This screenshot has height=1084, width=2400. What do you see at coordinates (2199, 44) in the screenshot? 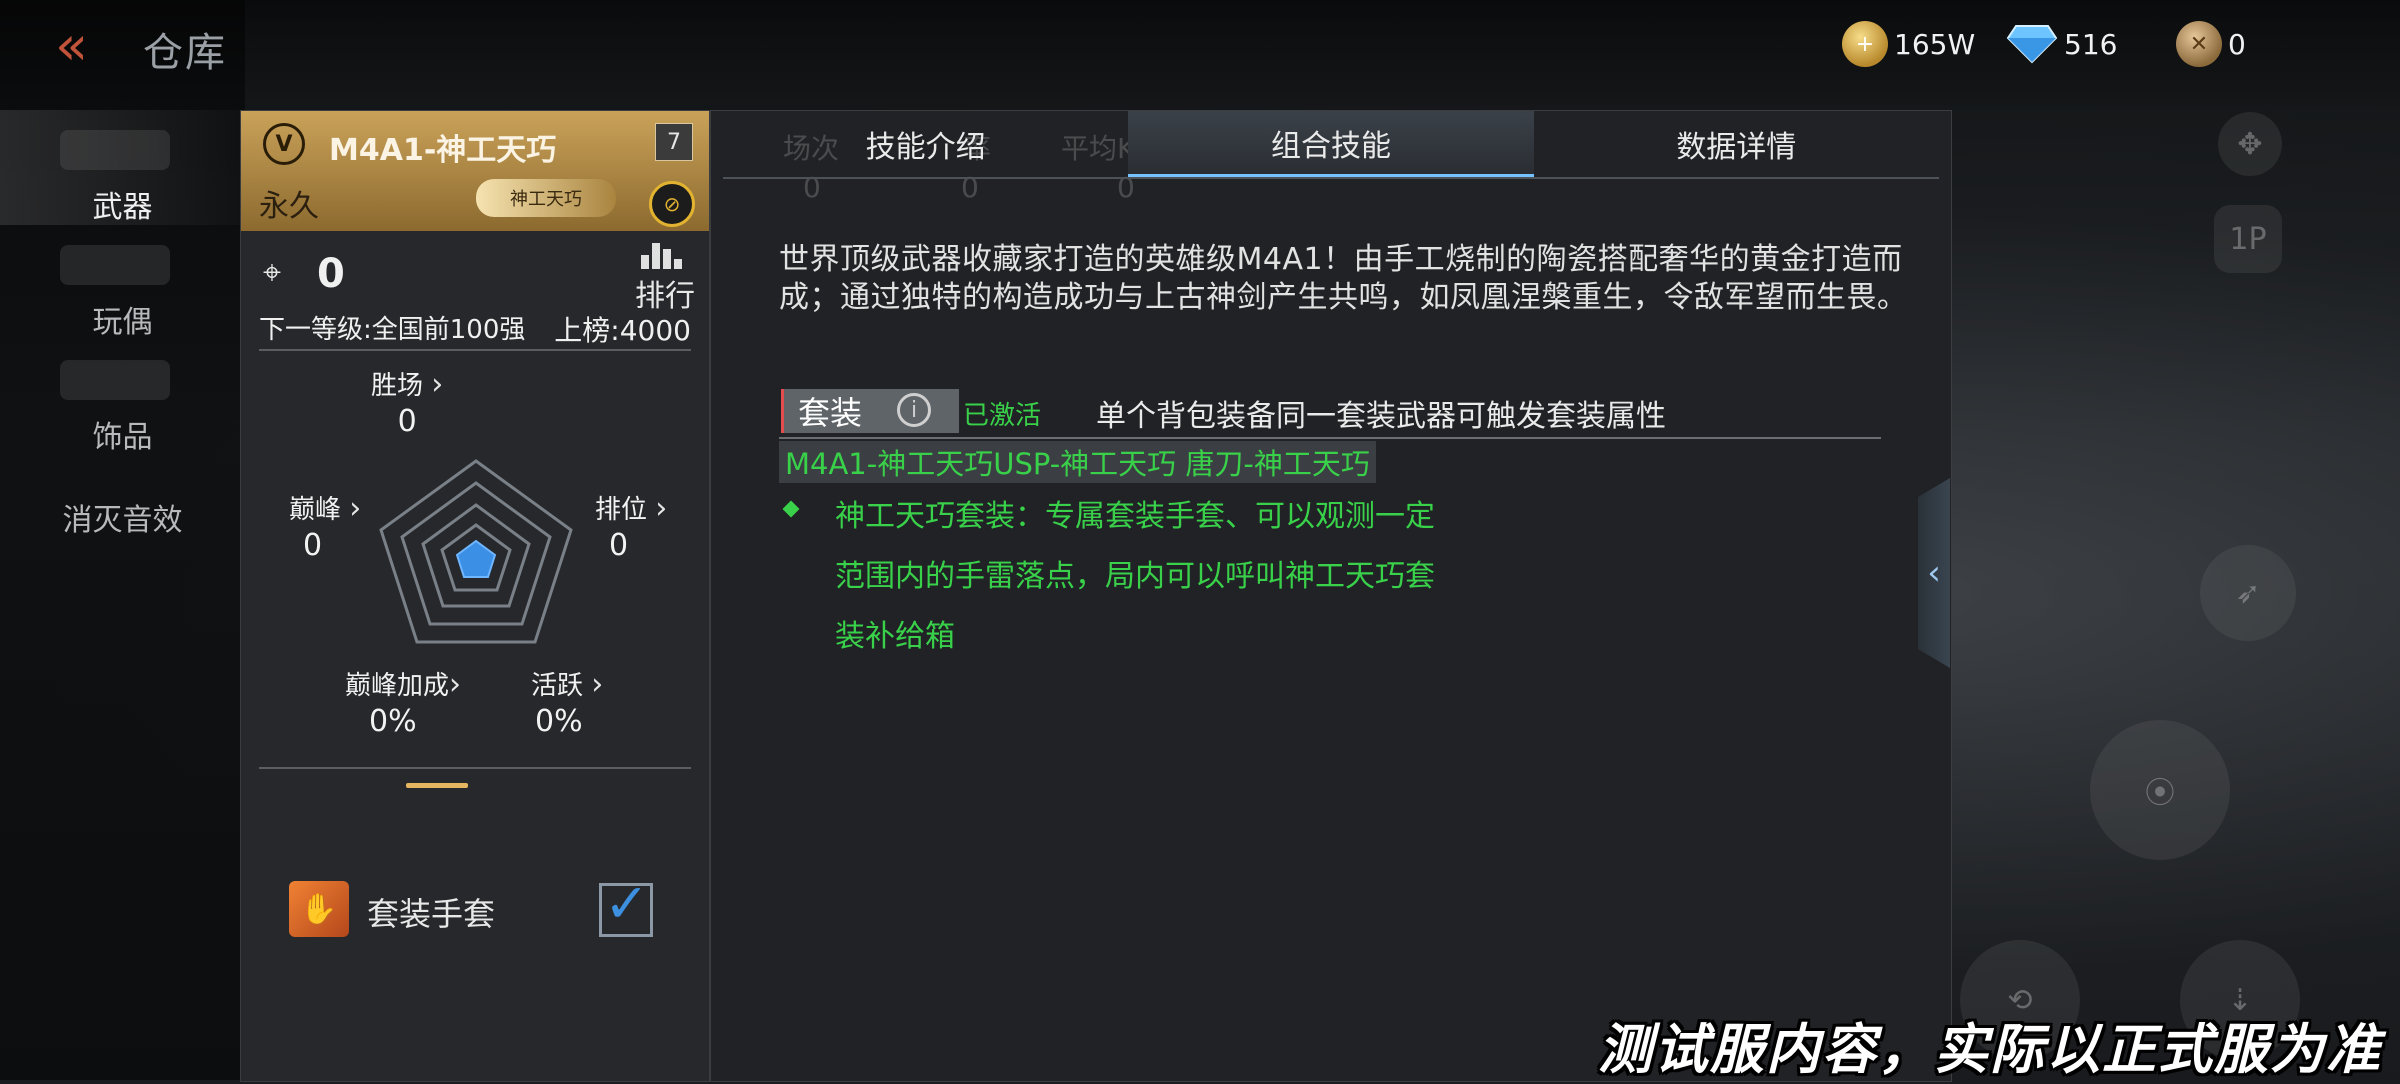
I see `medal-icon: ✕` at bounding box center [2199, 44].